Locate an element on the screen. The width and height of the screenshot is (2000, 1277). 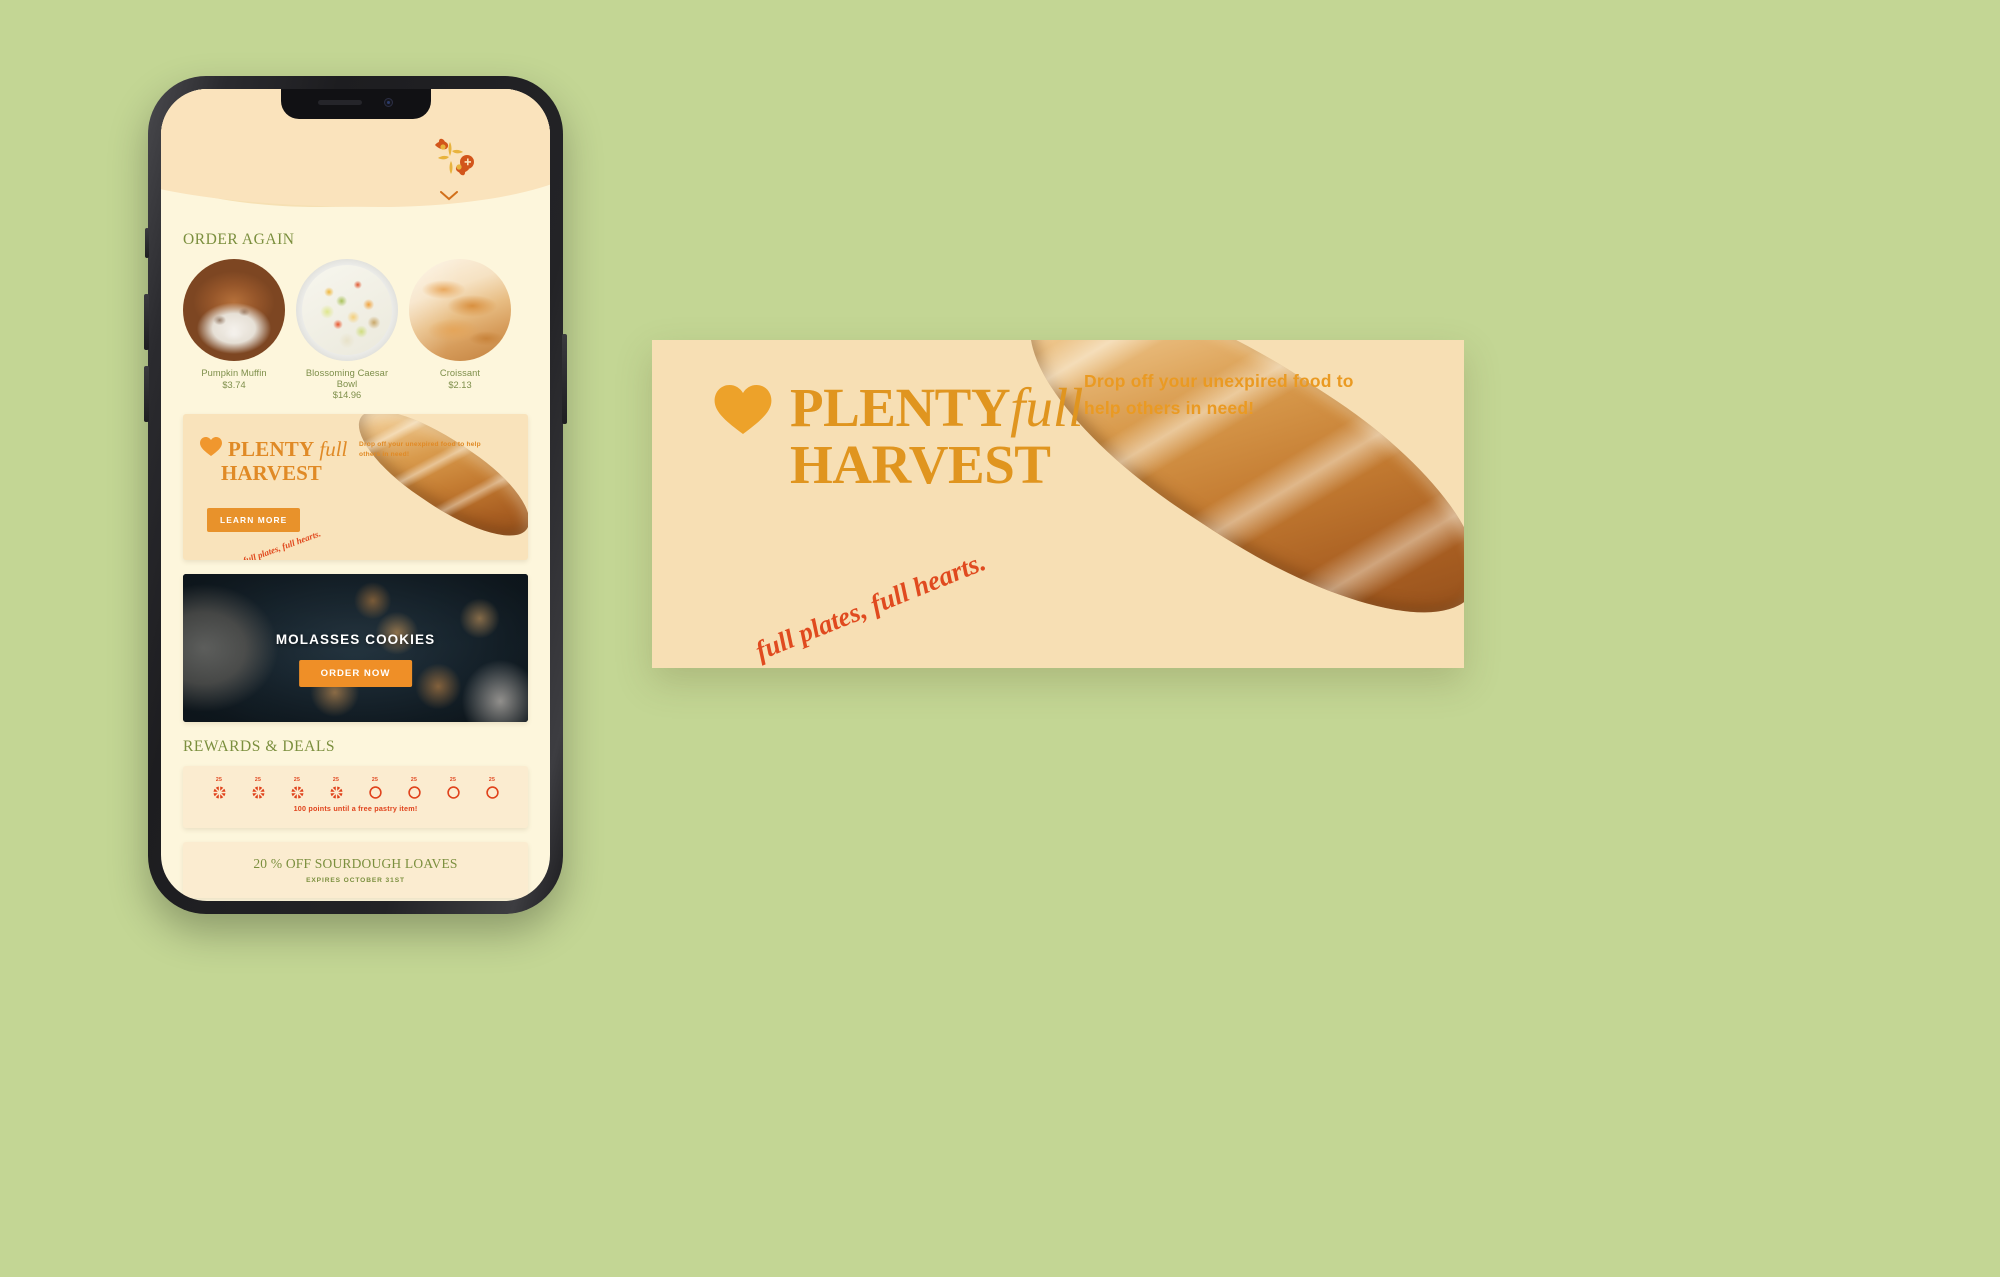
hands-plant-circle-logo is located at coordinates (452, 157).